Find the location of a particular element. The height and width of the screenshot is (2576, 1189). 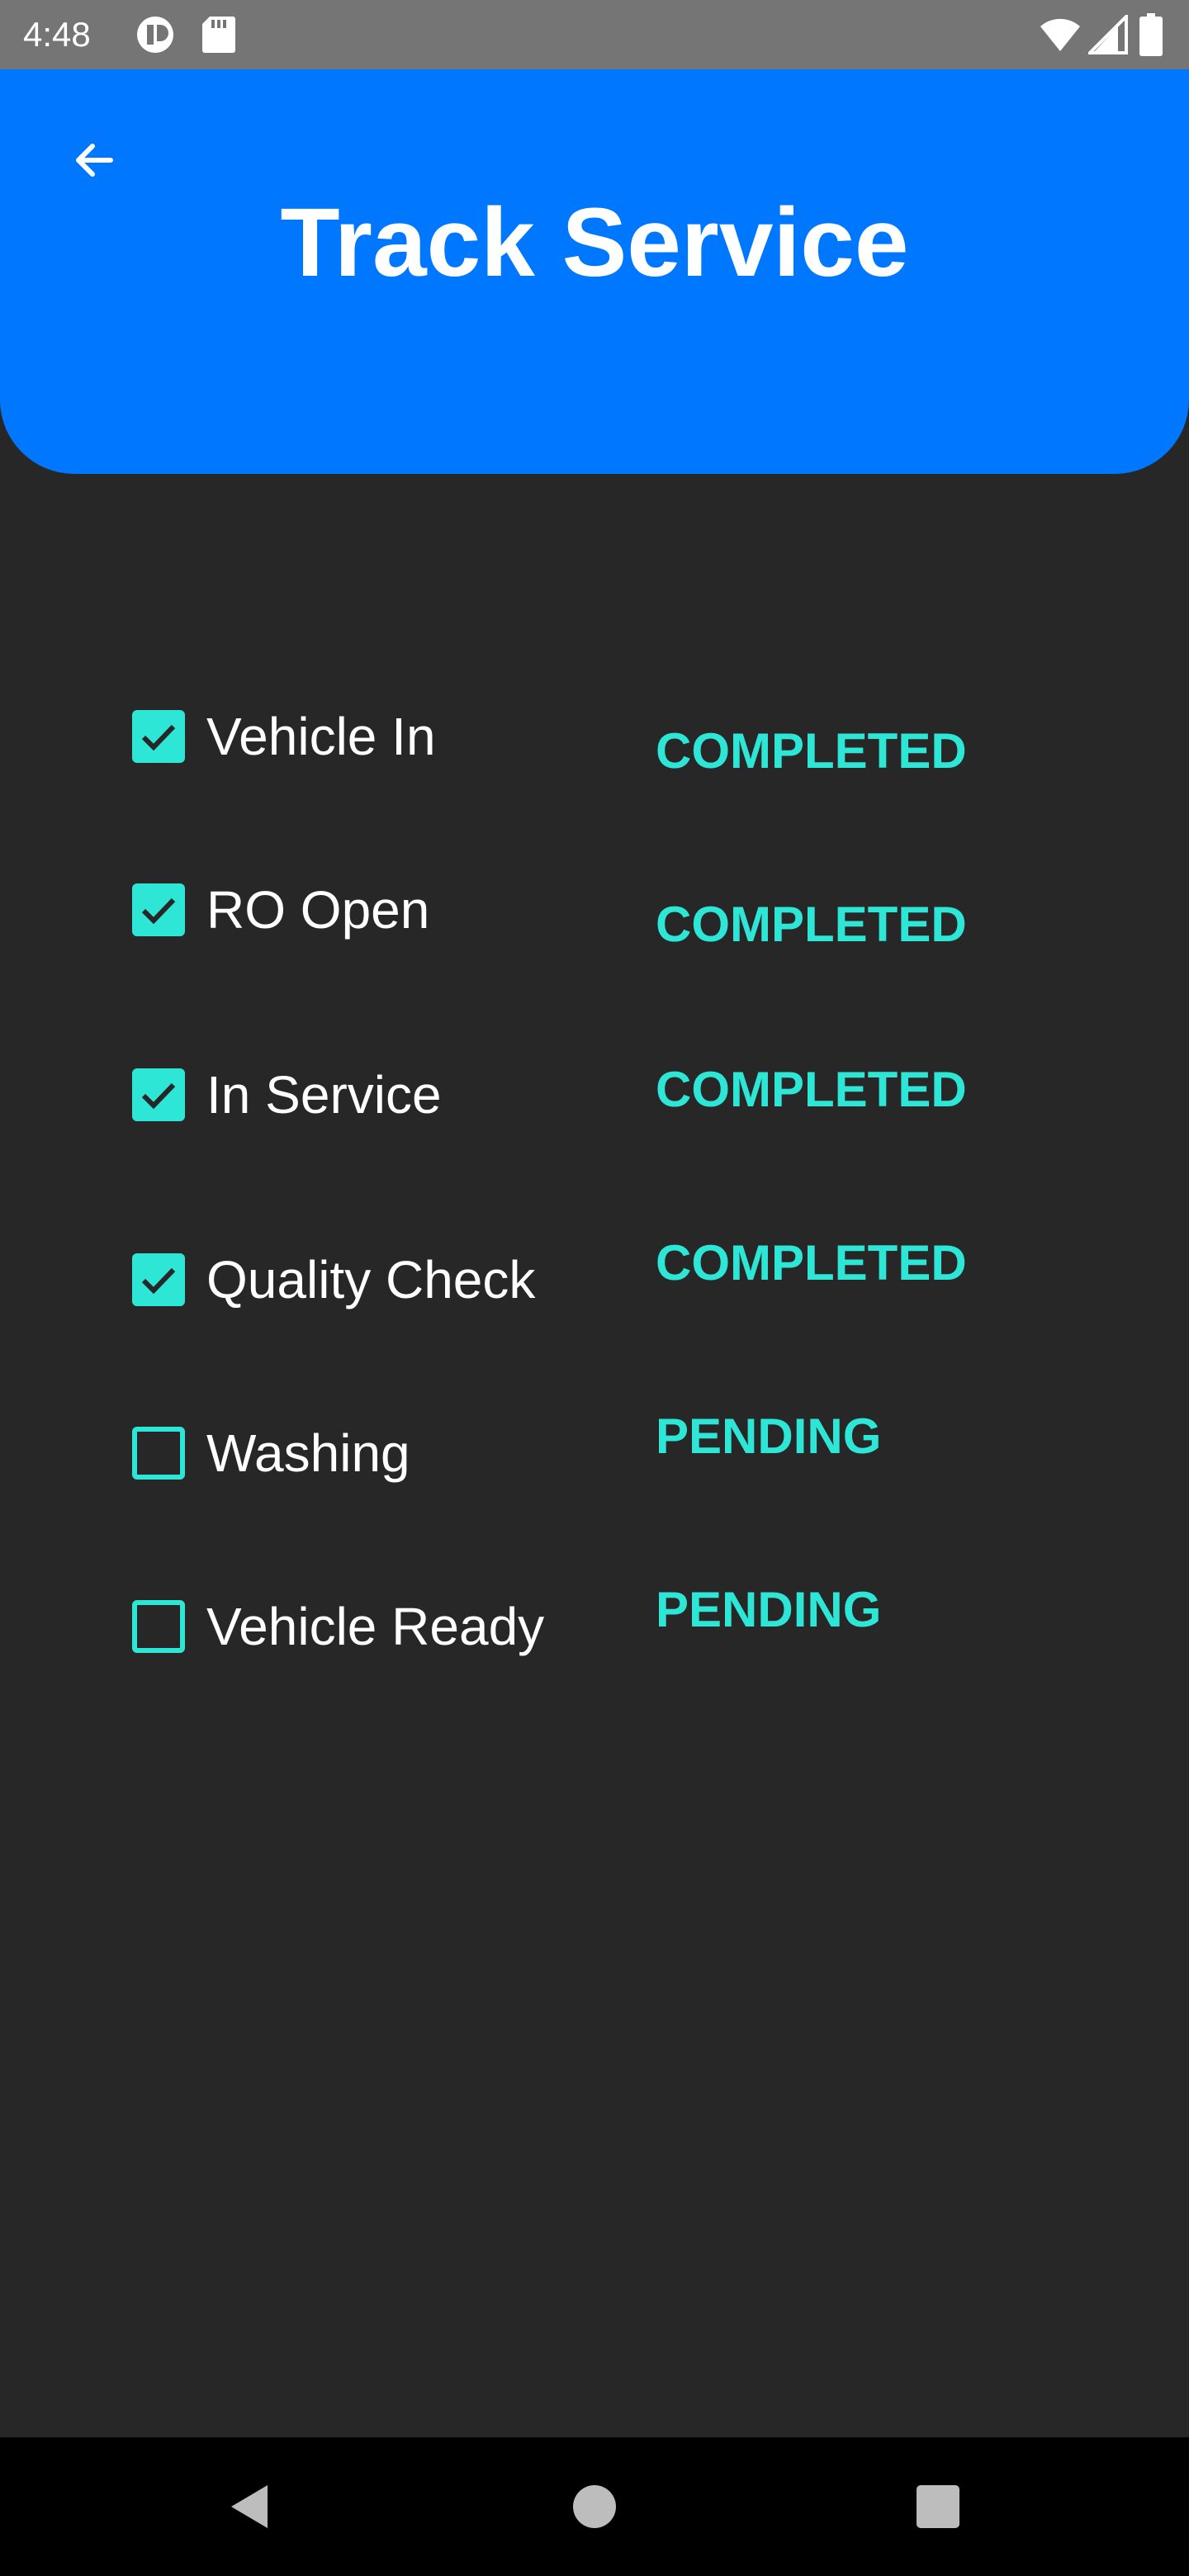

nav-home-icon is located at coordinates (594, 2506).